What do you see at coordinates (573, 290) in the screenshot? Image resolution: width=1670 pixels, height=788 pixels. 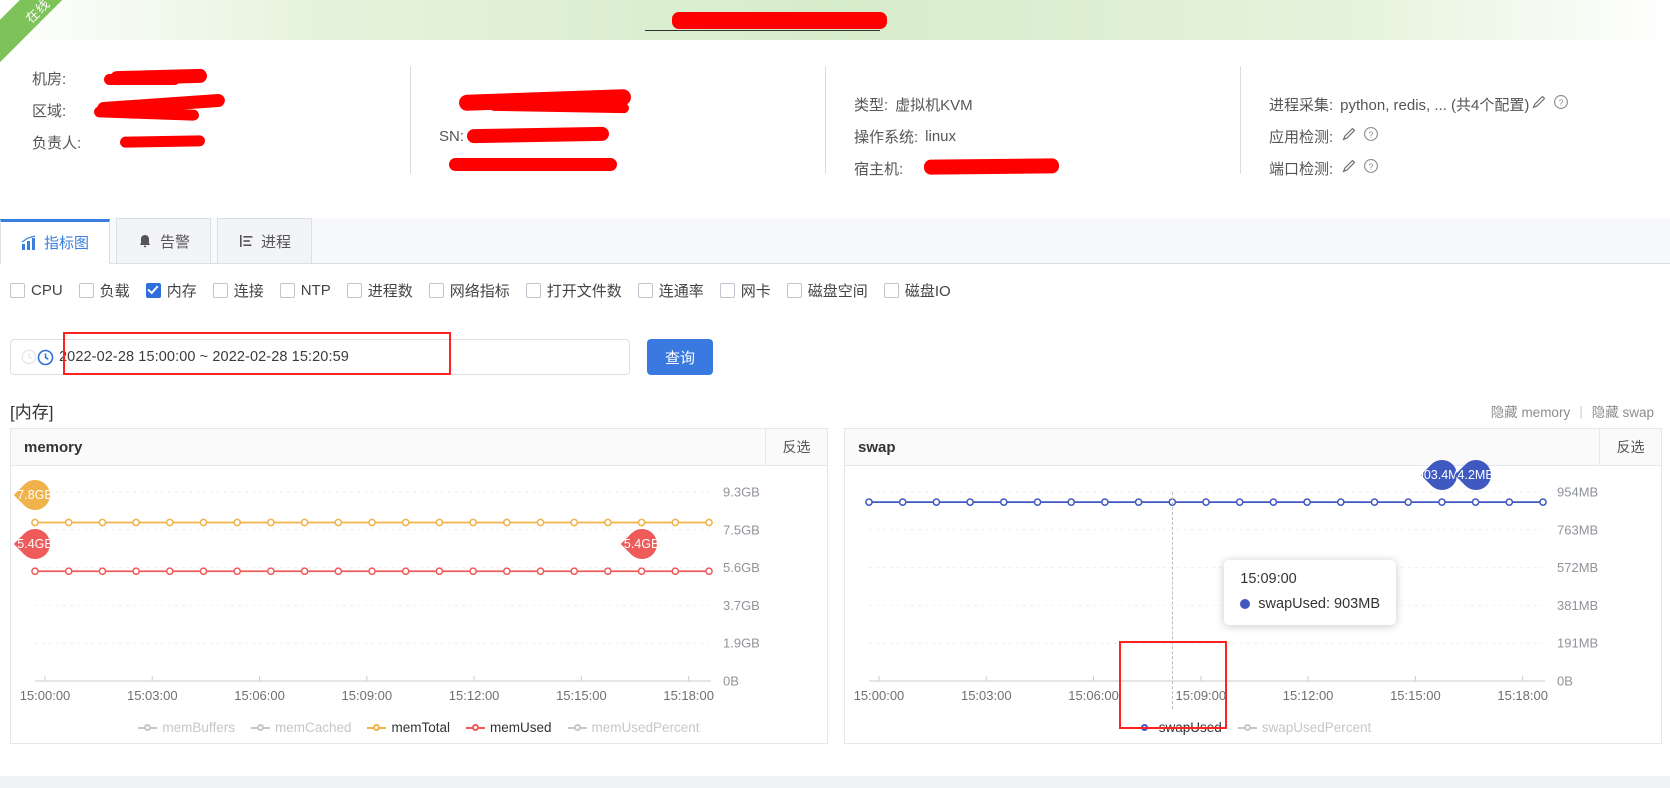 I see `metric-checkbox-打开文件数: 打开文件数` at bounding box center [573, 290].